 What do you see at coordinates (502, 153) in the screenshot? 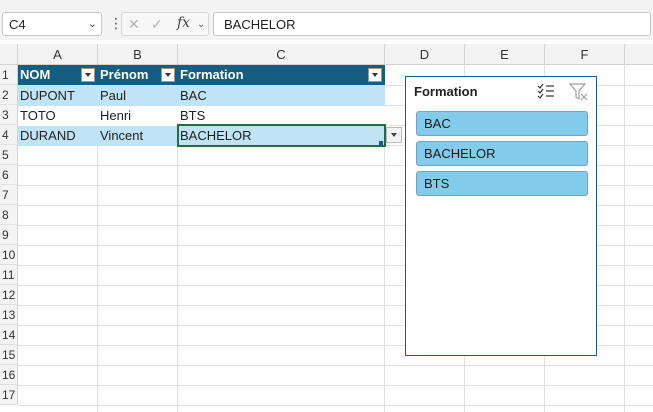
I see `slicer-item-bachelor: BACHELOR` at bounding box center [502, 153].